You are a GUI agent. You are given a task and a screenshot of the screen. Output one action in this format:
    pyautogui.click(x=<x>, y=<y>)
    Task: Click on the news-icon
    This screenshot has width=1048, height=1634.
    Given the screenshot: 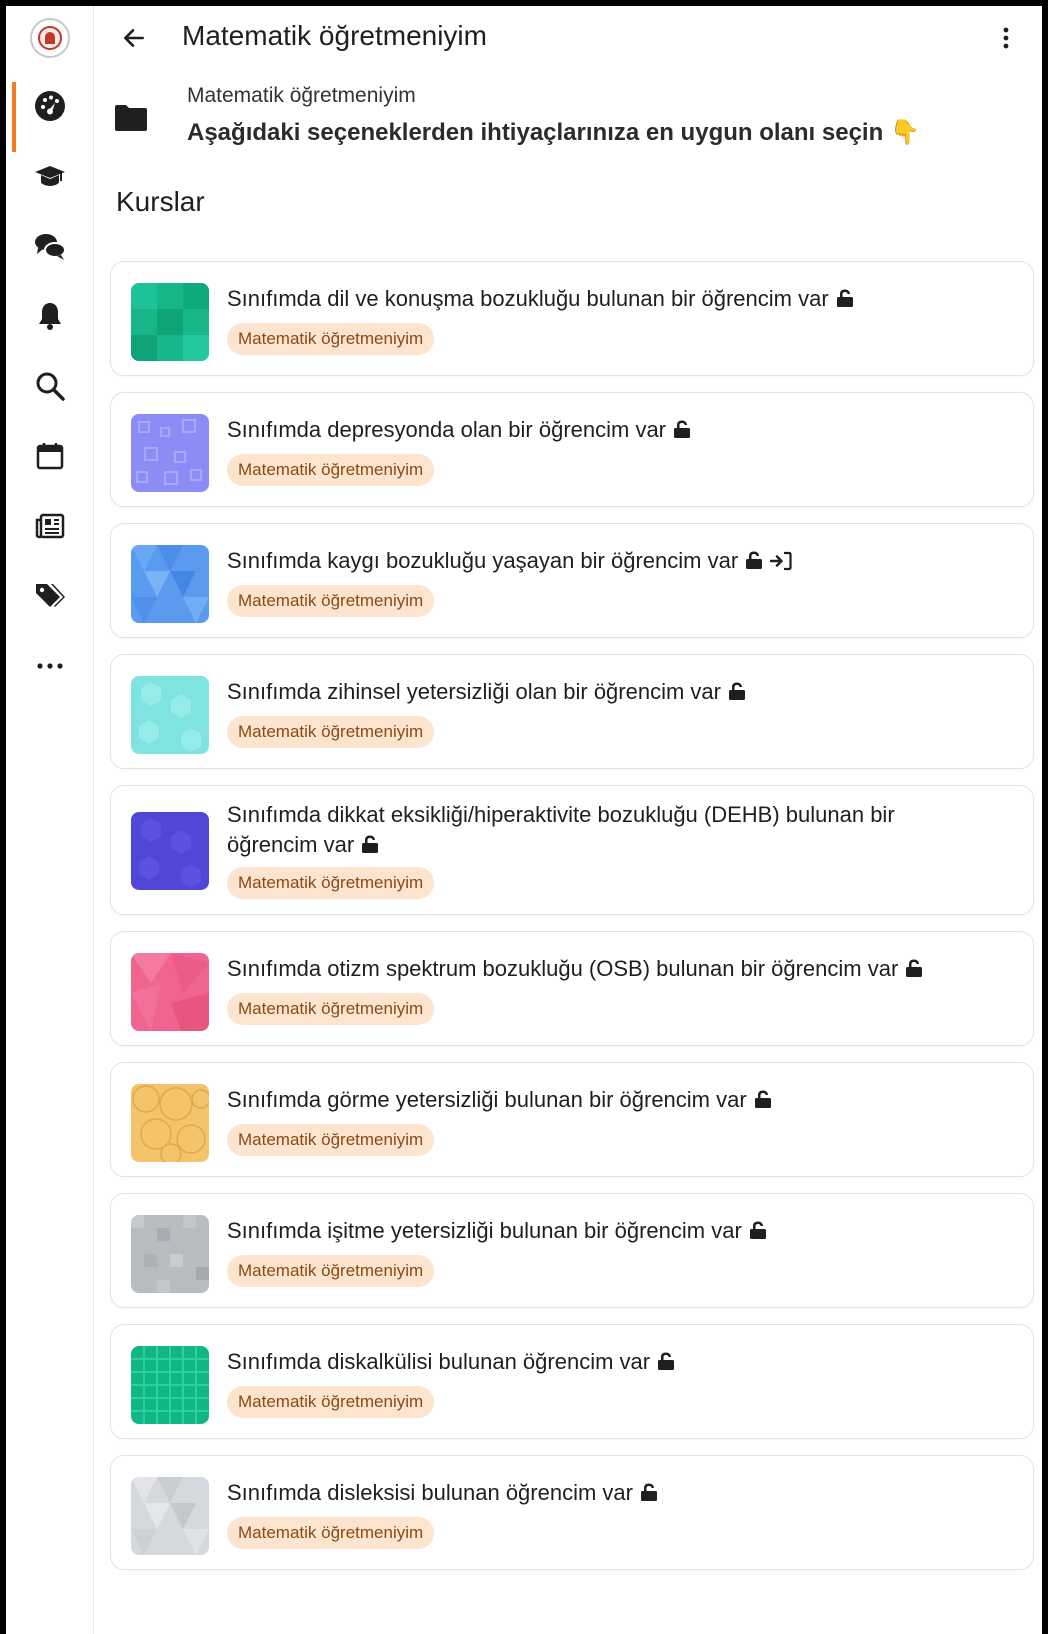 What is the action you would take?
    pyautogui.click(x=50, y=526)
    